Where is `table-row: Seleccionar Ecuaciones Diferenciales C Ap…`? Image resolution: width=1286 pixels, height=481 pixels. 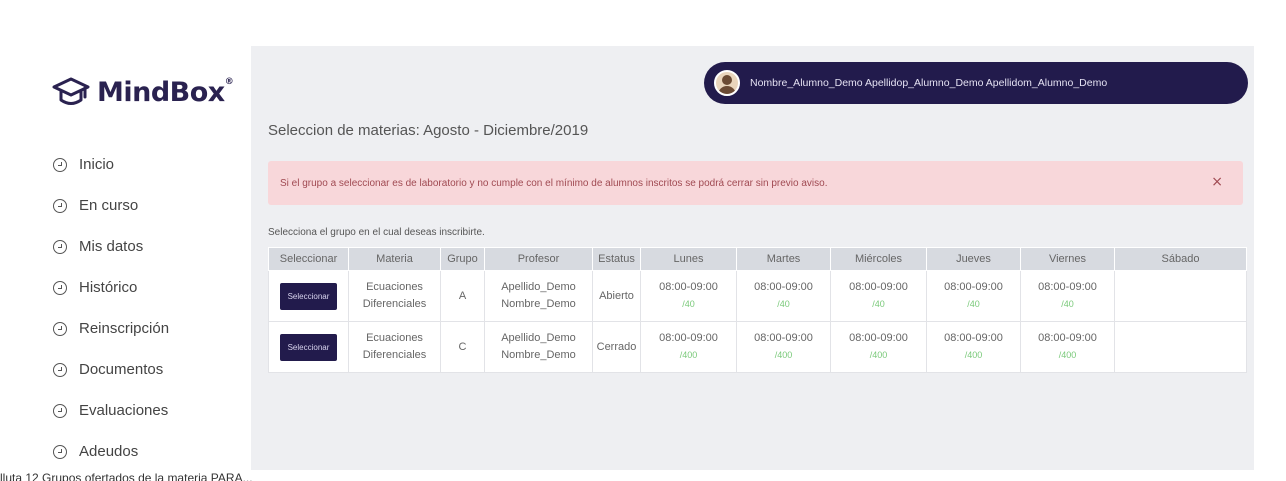
table-row: Seleccionar Ecuaciones Diferenciales C Ap… is located at coordinates (757, 347).